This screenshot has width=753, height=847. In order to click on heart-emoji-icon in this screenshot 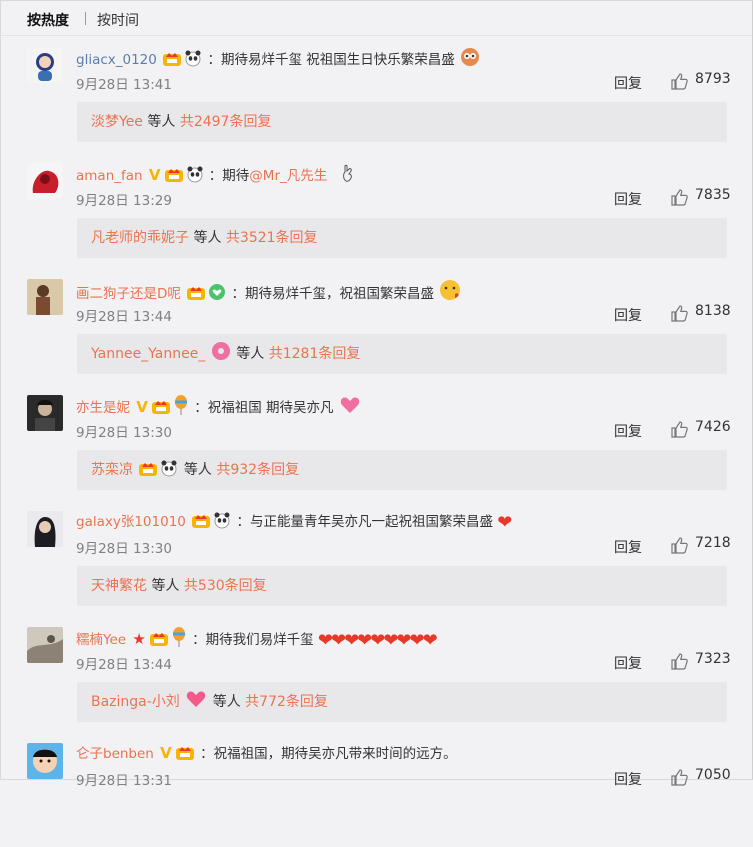, I will do `click(350, 407)`.